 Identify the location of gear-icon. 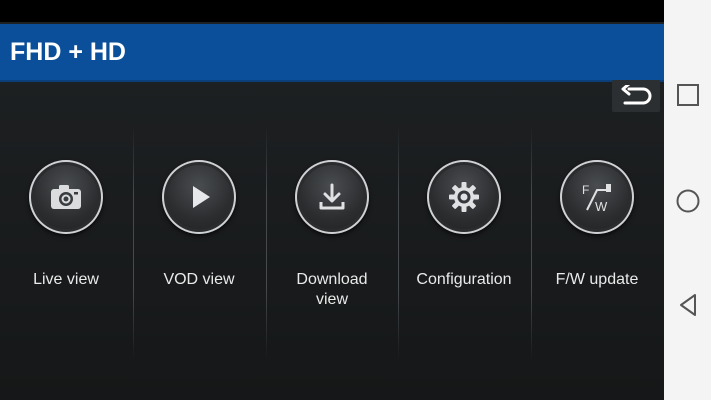
(464, 197).